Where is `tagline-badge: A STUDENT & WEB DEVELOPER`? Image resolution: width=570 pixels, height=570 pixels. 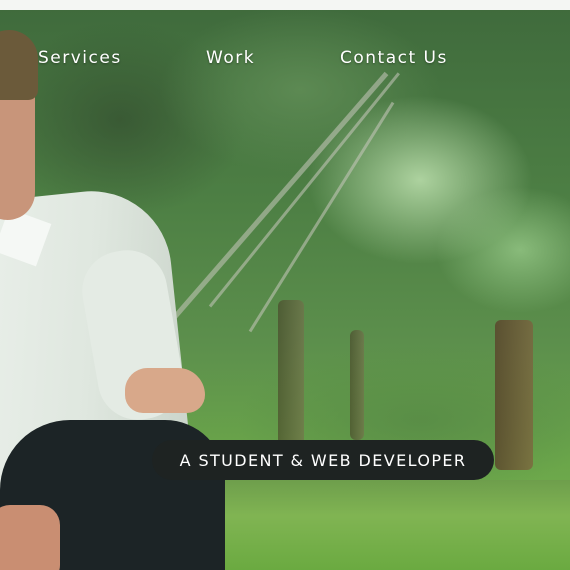
tagline-badge: A STUDENT & WEB DEVELOPER is located at coordinates (323, 460).